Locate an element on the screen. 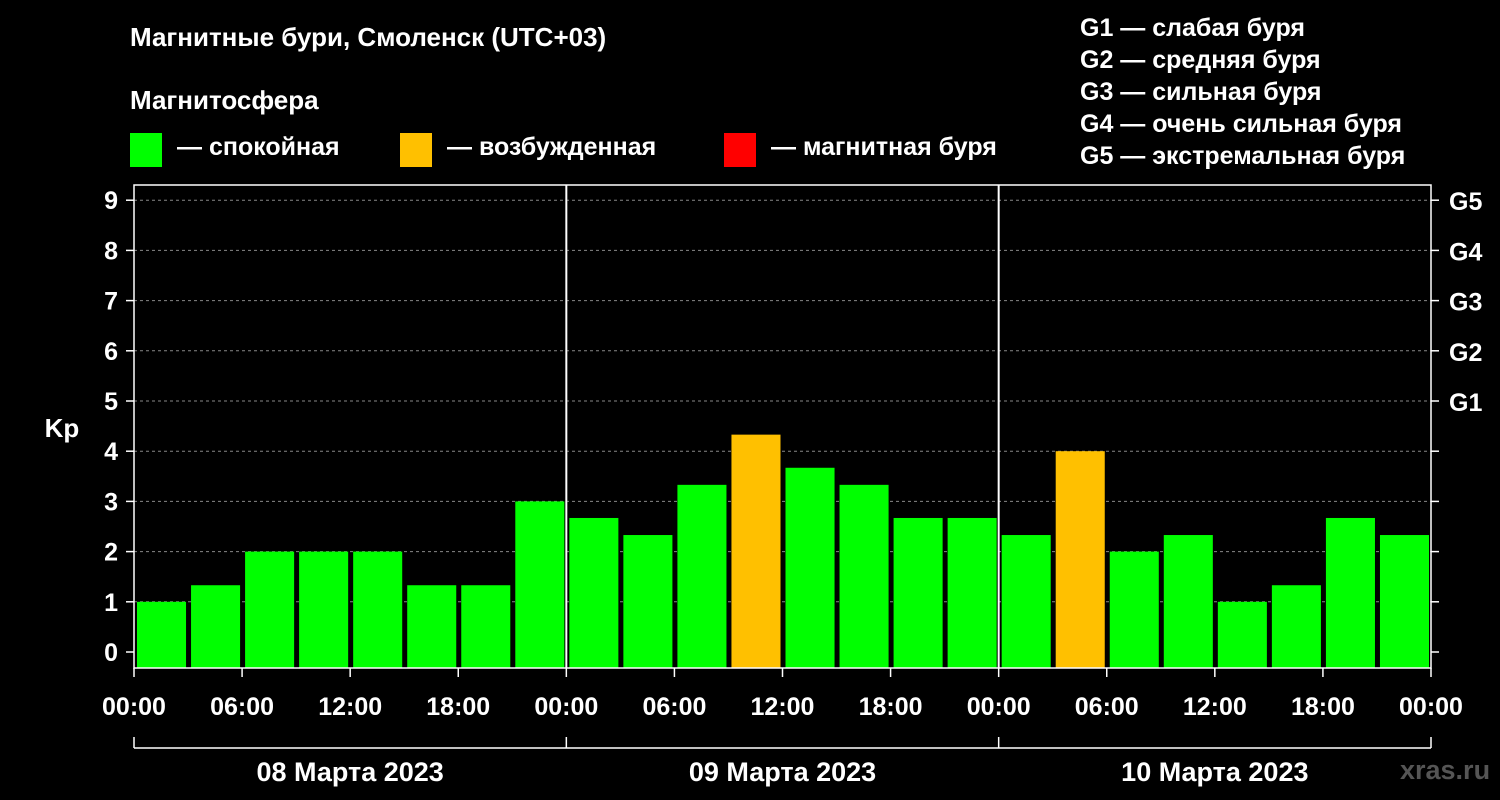  y-tick-label: 5 is located at coordinates (111, 402).